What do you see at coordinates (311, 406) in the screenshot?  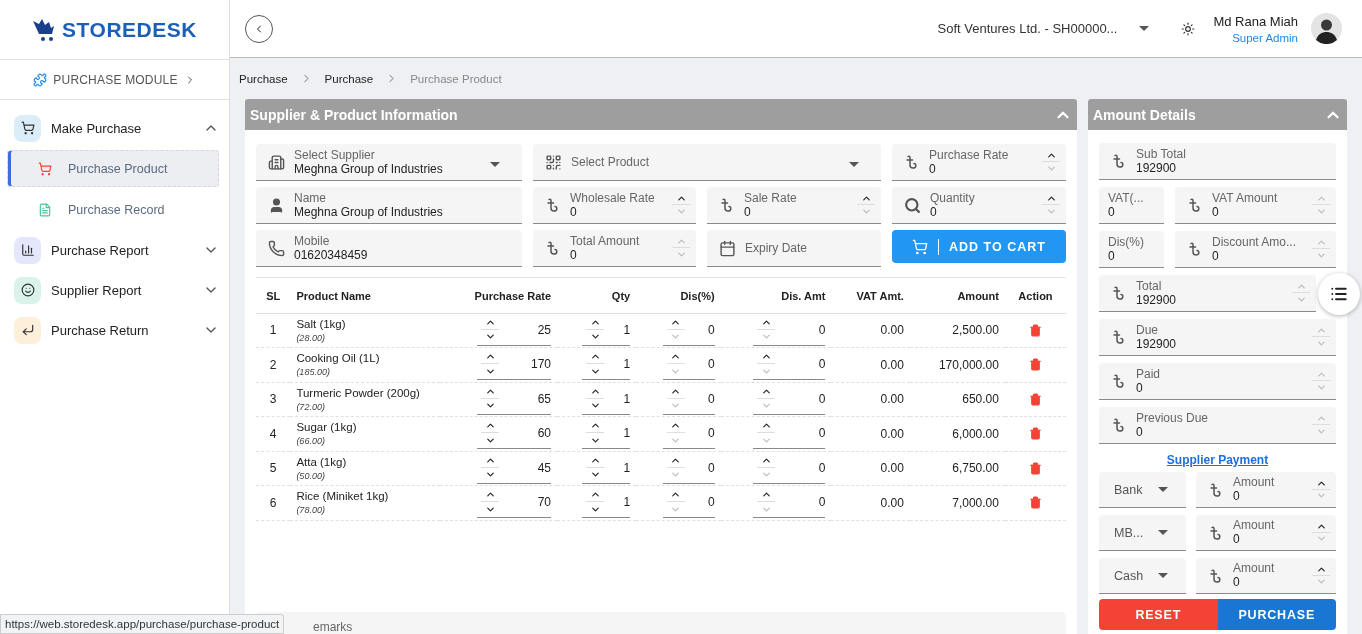 I see `product-price: (72.00)` at bounding box center [311, 406].